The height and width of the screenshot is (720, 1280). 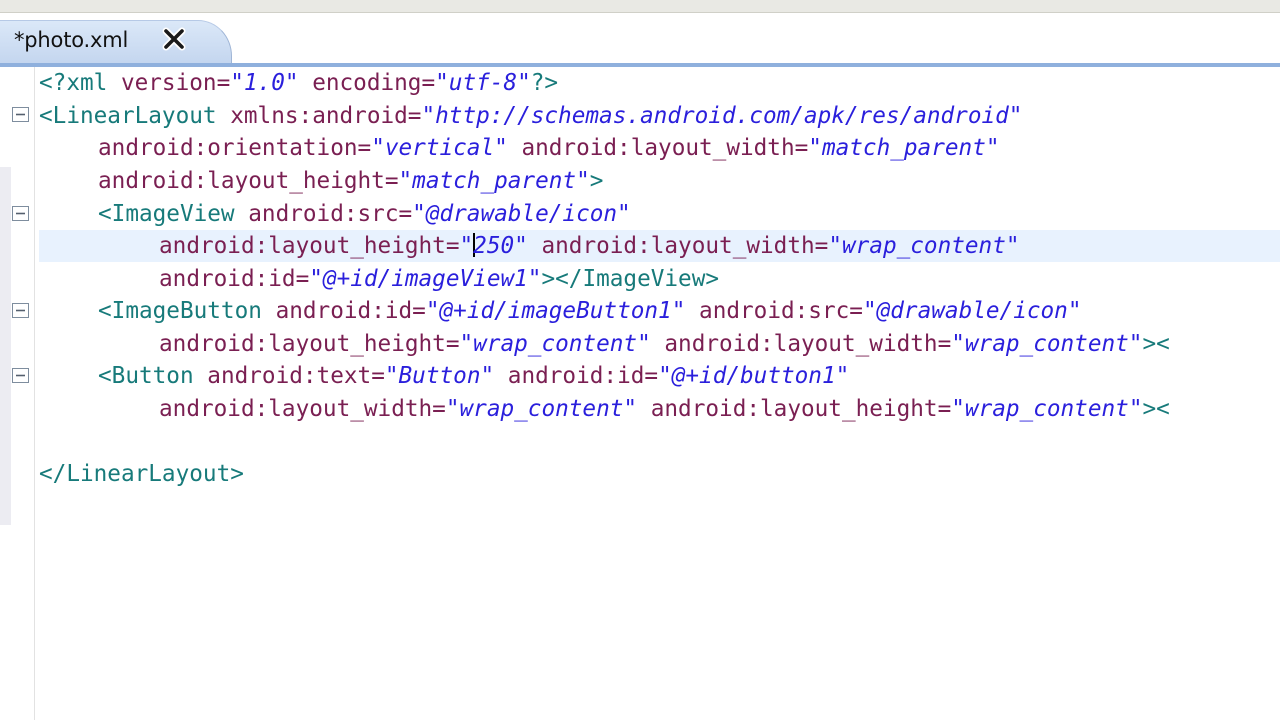 What do you see at coordinates (17, 393) in the screenshot?
I see `editor-ruler` at bounding box center [17, 393].